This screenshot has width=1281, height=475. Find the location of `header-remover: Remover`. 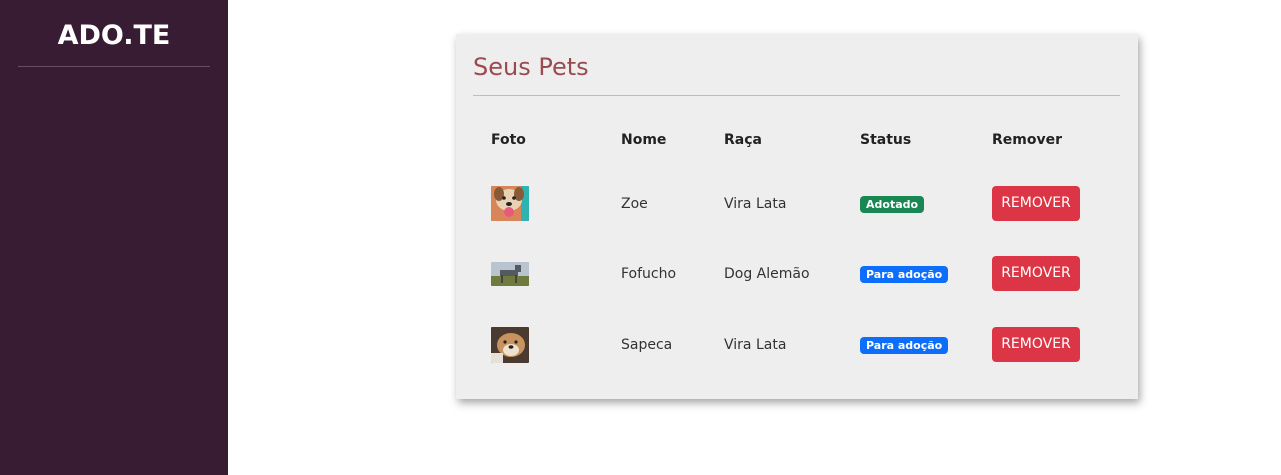

header-remover: Remover is located at coordinates (1027, 140).